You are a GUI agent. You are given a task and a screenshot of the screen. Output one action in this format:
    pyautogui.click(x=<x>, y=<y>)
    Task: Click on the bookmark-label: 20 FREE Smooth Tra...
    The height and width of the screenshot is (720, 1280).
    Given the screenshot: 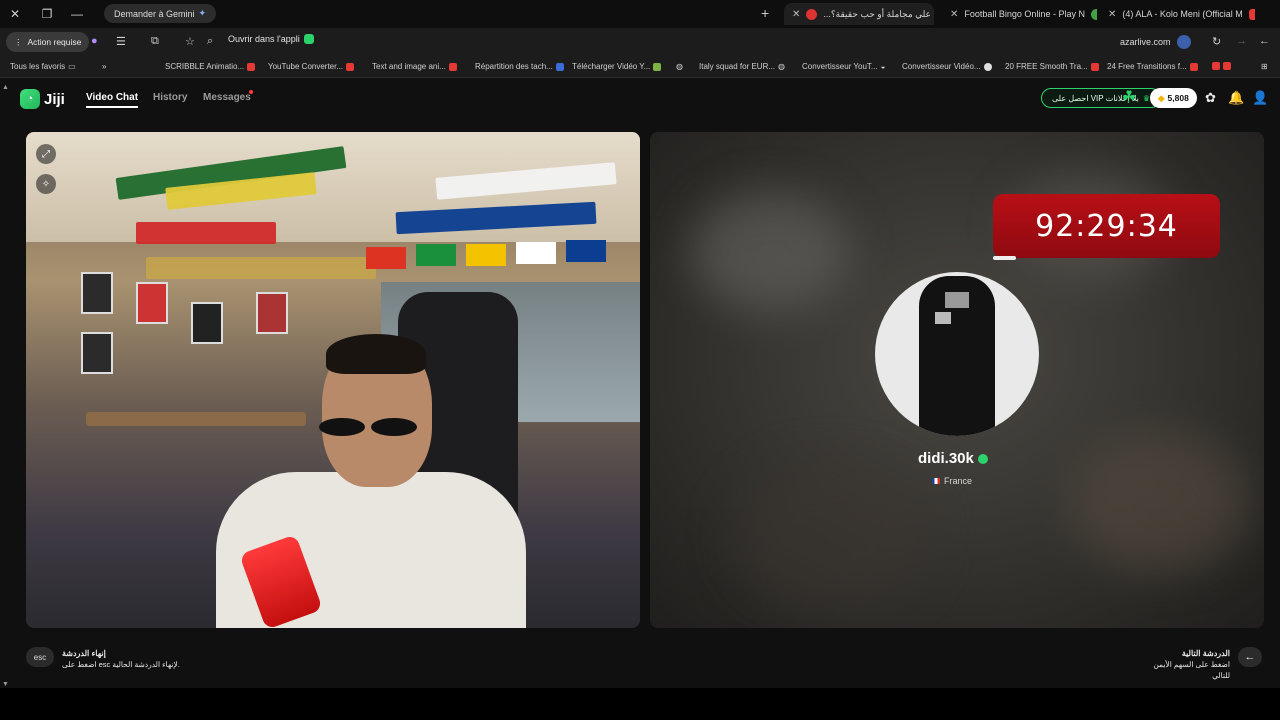 What is the action you would take?
    pyautogui.click(x=1046, y=66)
    